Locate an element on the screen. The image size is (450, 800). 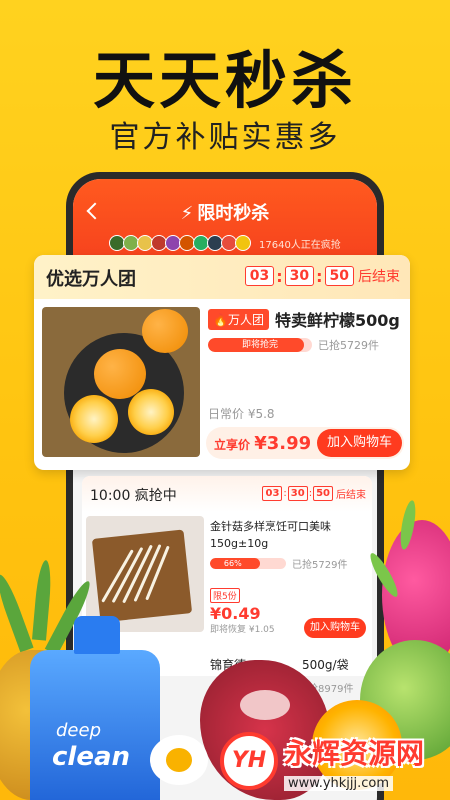
instant-label: 立享价 is located at coordinates (232, 444).